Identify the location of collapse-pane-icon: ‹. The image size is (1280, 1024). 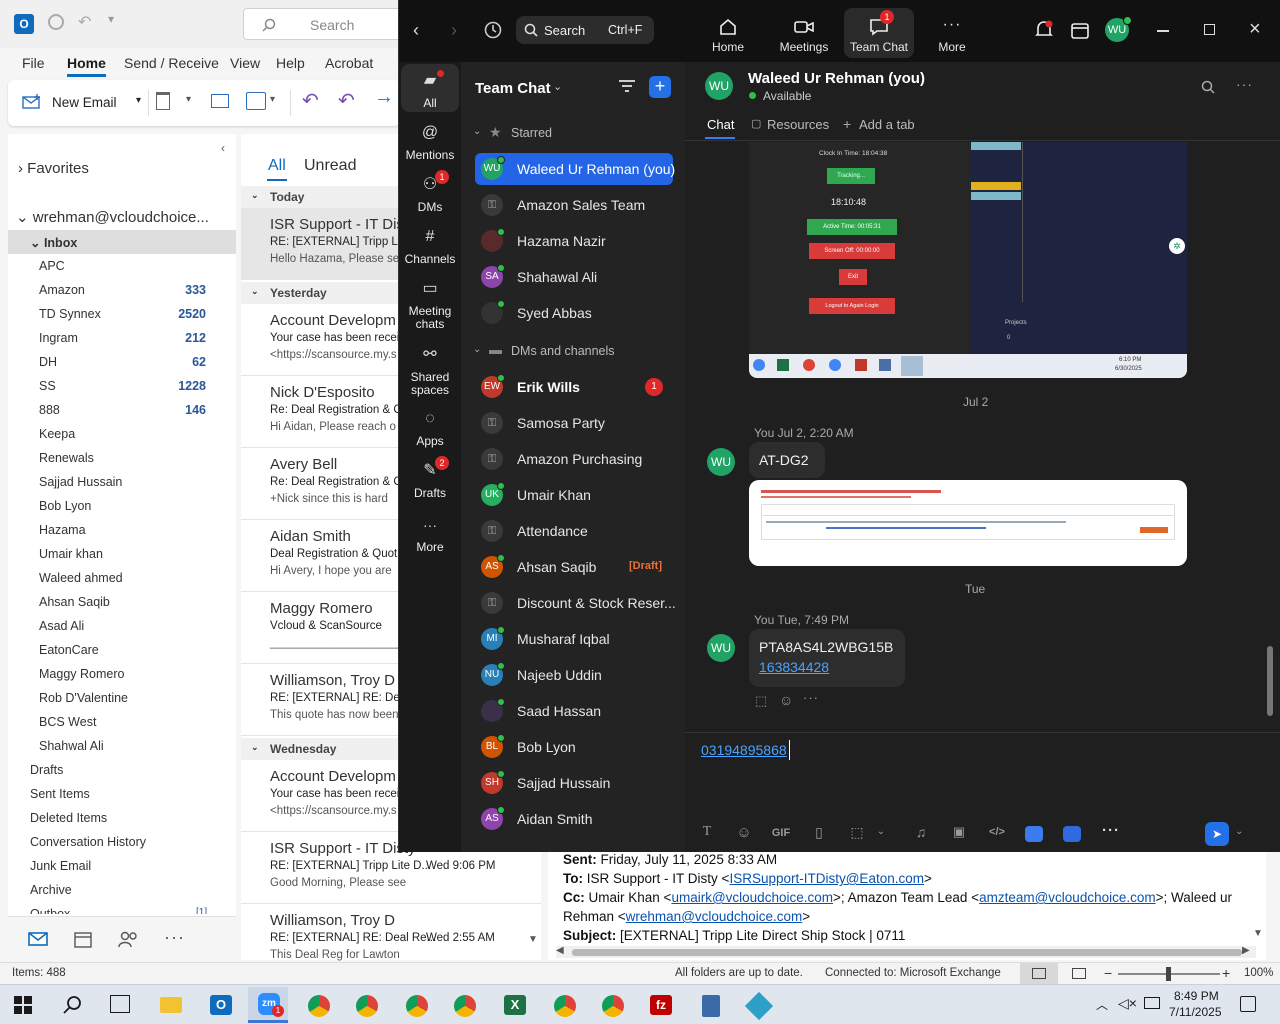
(223, 148).